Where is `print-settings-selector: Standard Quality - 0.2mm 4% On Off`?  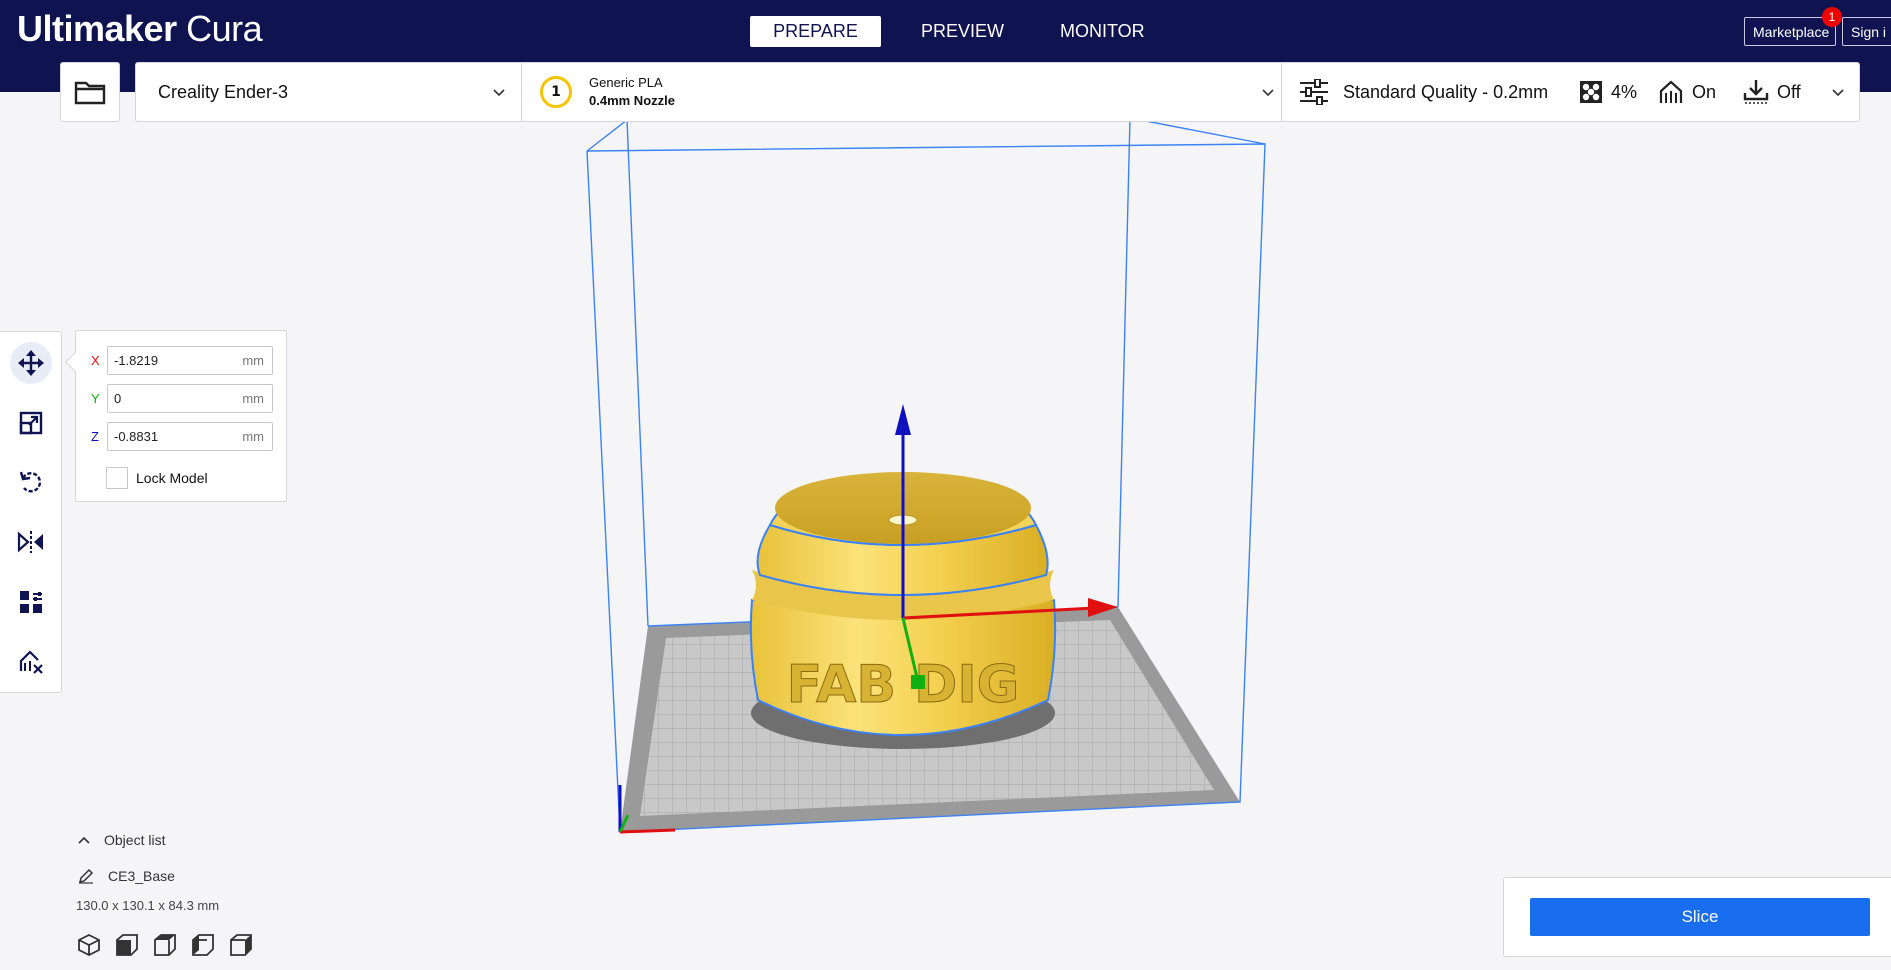 print-settings-selector: Standard Quality - 0.2mm 4% On Off is located at coordinates (1570, 92).